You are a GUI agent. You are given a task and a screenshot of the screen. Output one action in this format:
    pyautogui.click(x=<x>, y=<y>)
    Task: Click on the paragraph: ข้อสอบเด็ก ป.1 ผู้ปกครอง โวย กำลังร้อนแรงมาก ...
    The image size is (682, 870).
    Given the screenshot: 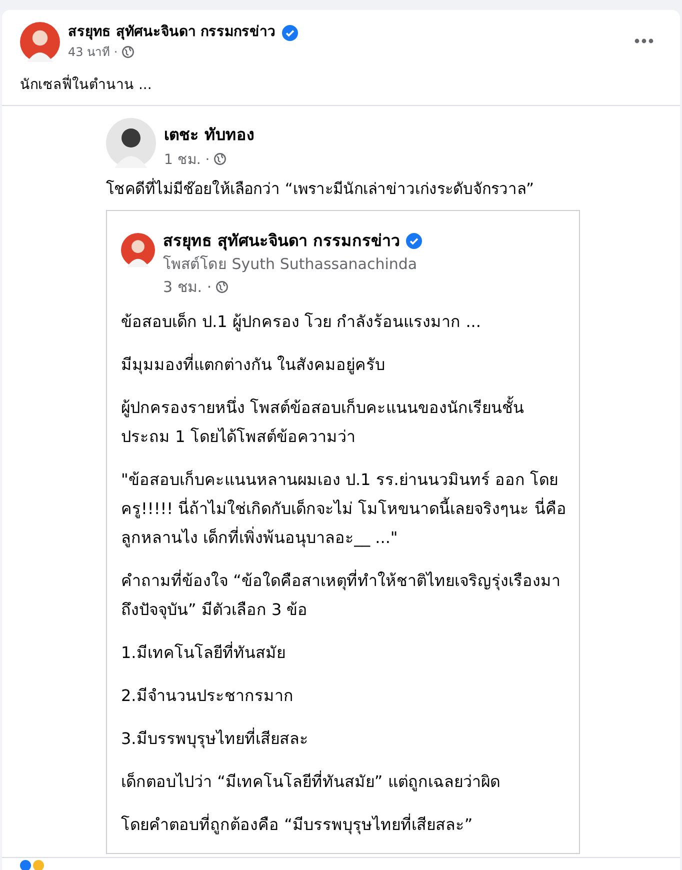 What is the action you would take?
    pyautogui.click(x=301, y=322)
    